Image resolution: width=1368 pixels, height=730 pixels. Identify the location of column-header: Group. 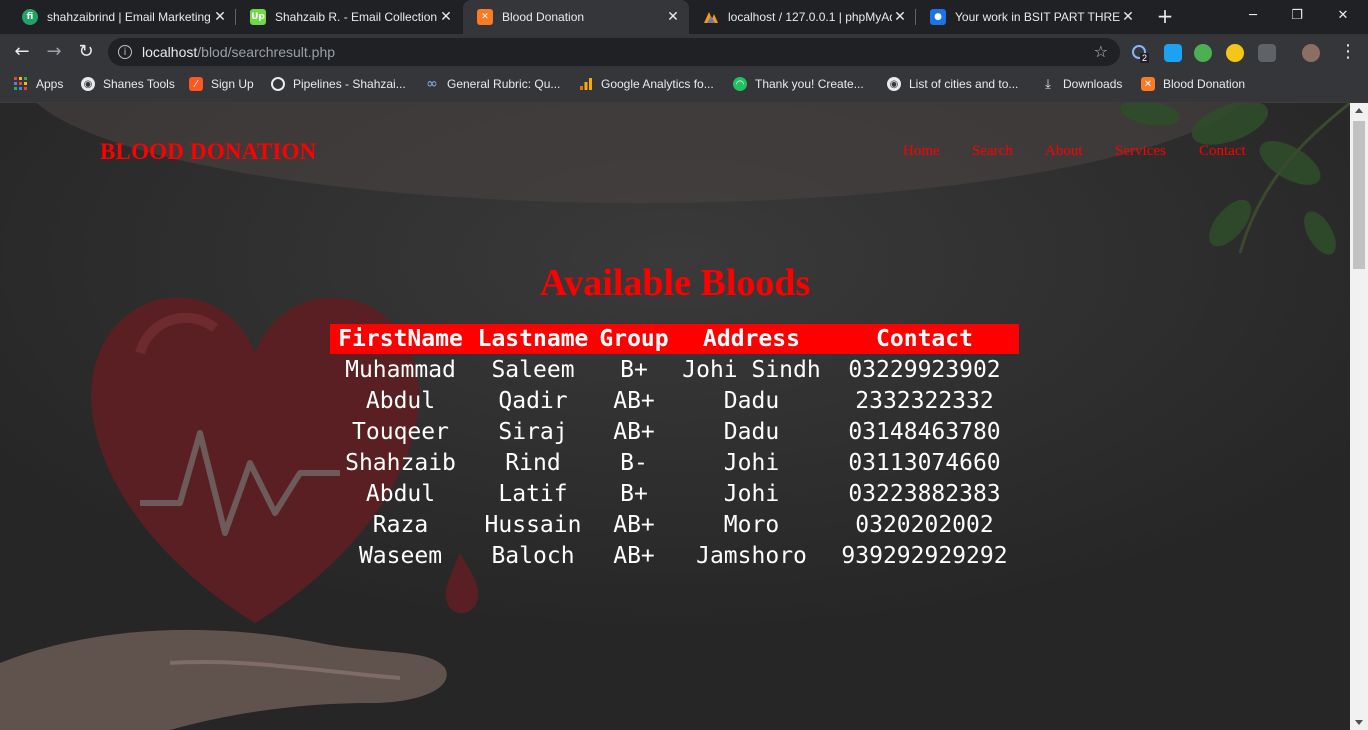
(634, 339).